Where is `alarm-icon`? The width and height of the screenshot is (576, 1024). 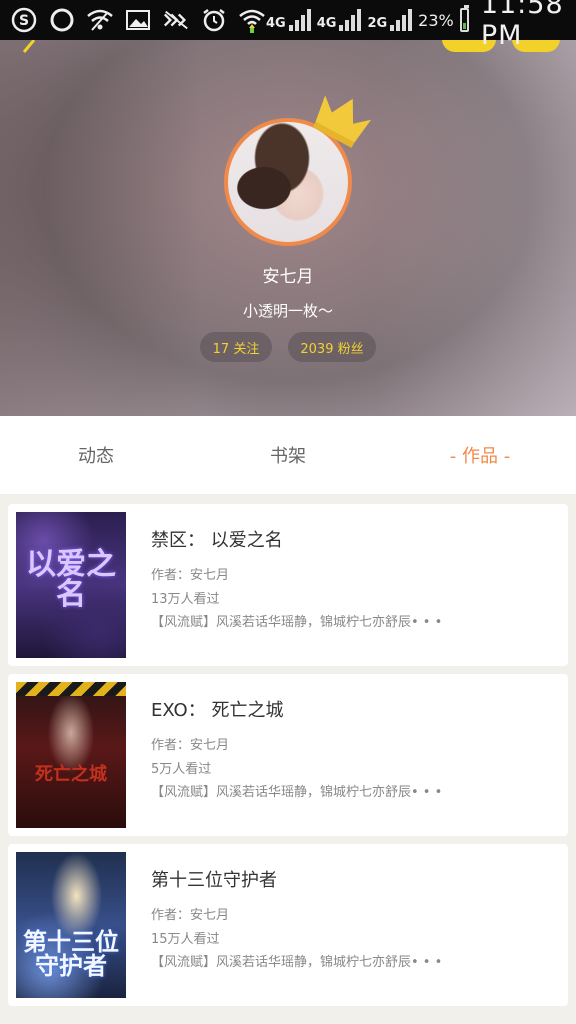 alarm-icon is located at coordinates (214, 20).